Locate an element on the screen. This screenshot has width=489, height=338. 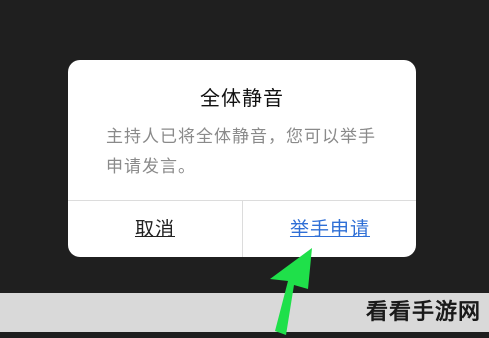
dialog-message: 主持人已将全体静音，您可以举手申请发言。 is located at coordinates (241, 152).